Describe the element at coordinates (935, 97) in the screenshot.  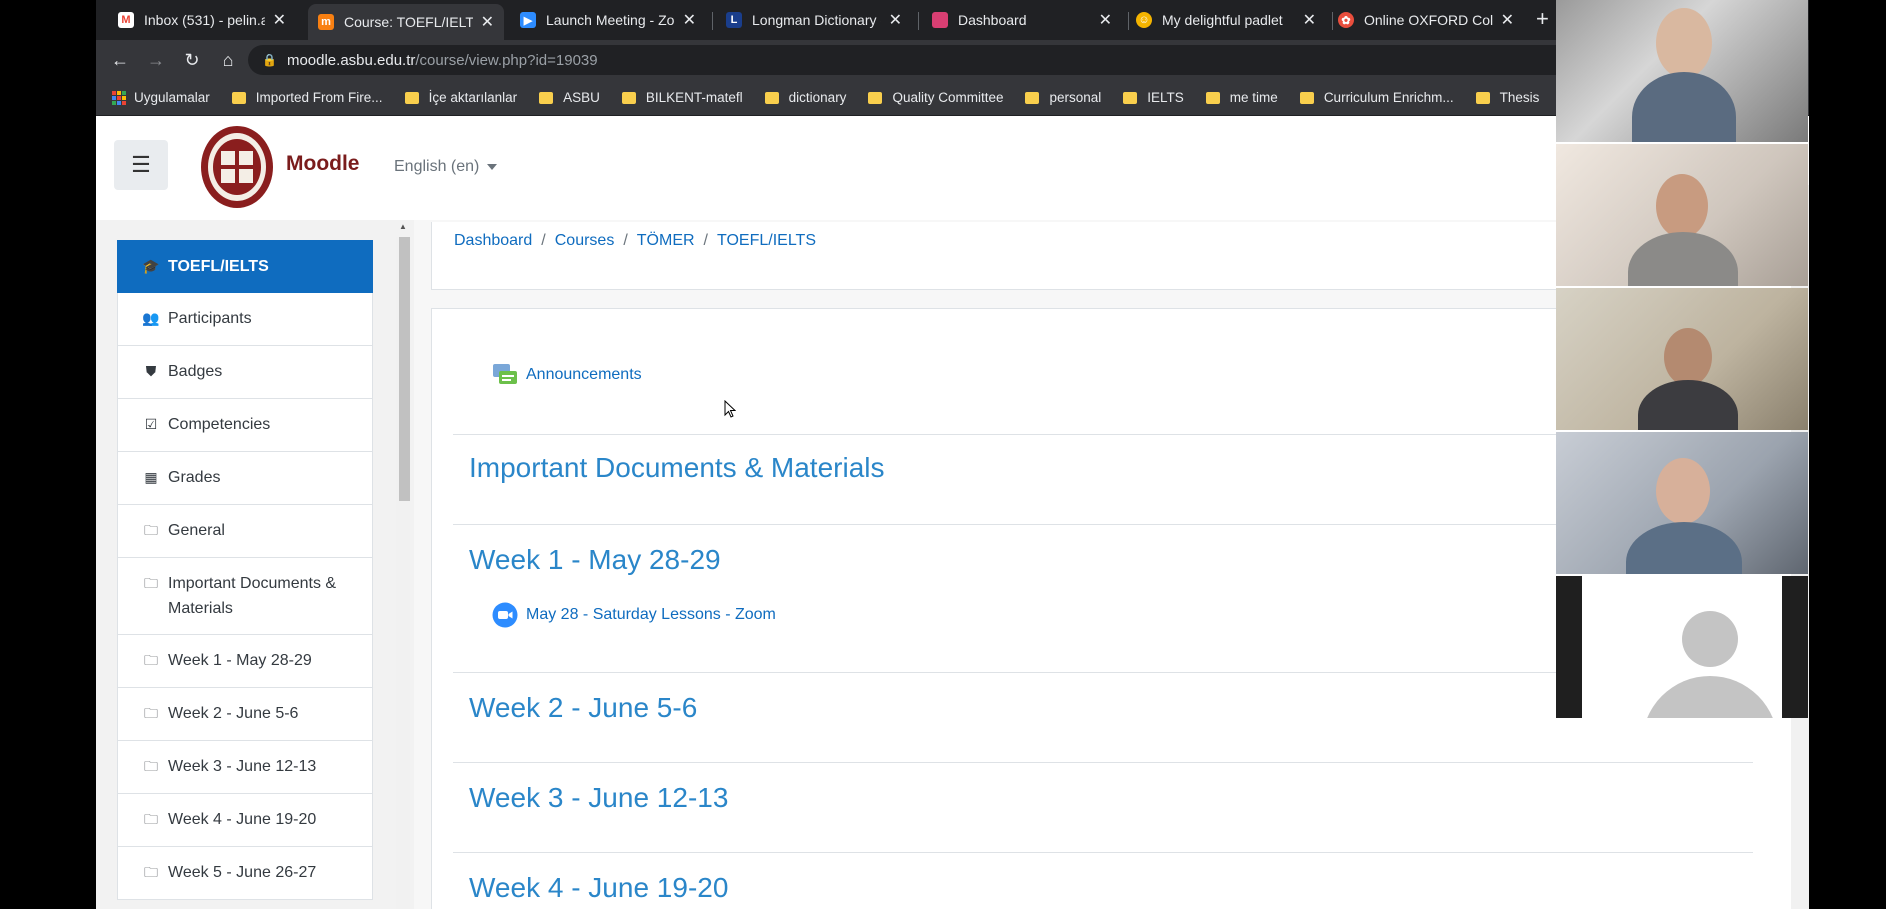
I see `bookmark-folder: Quality Committee` at that location.